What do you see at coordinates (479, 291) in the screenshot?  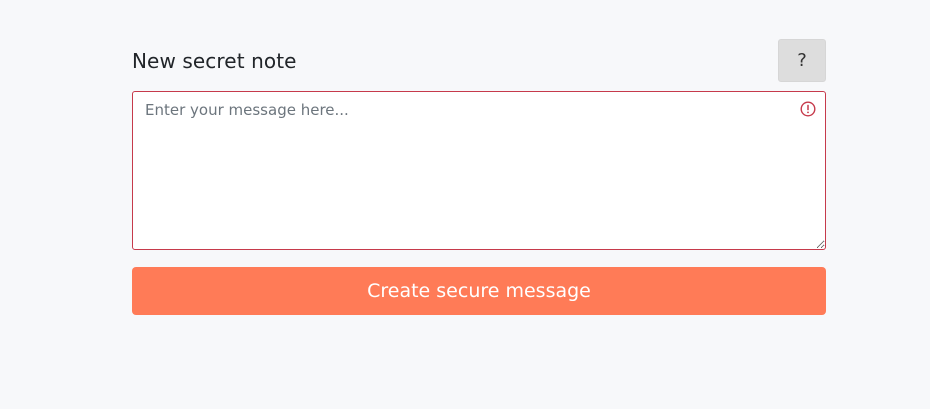 I see `create-secure-message-button: Create secure message` at bounding box center [479, 291].